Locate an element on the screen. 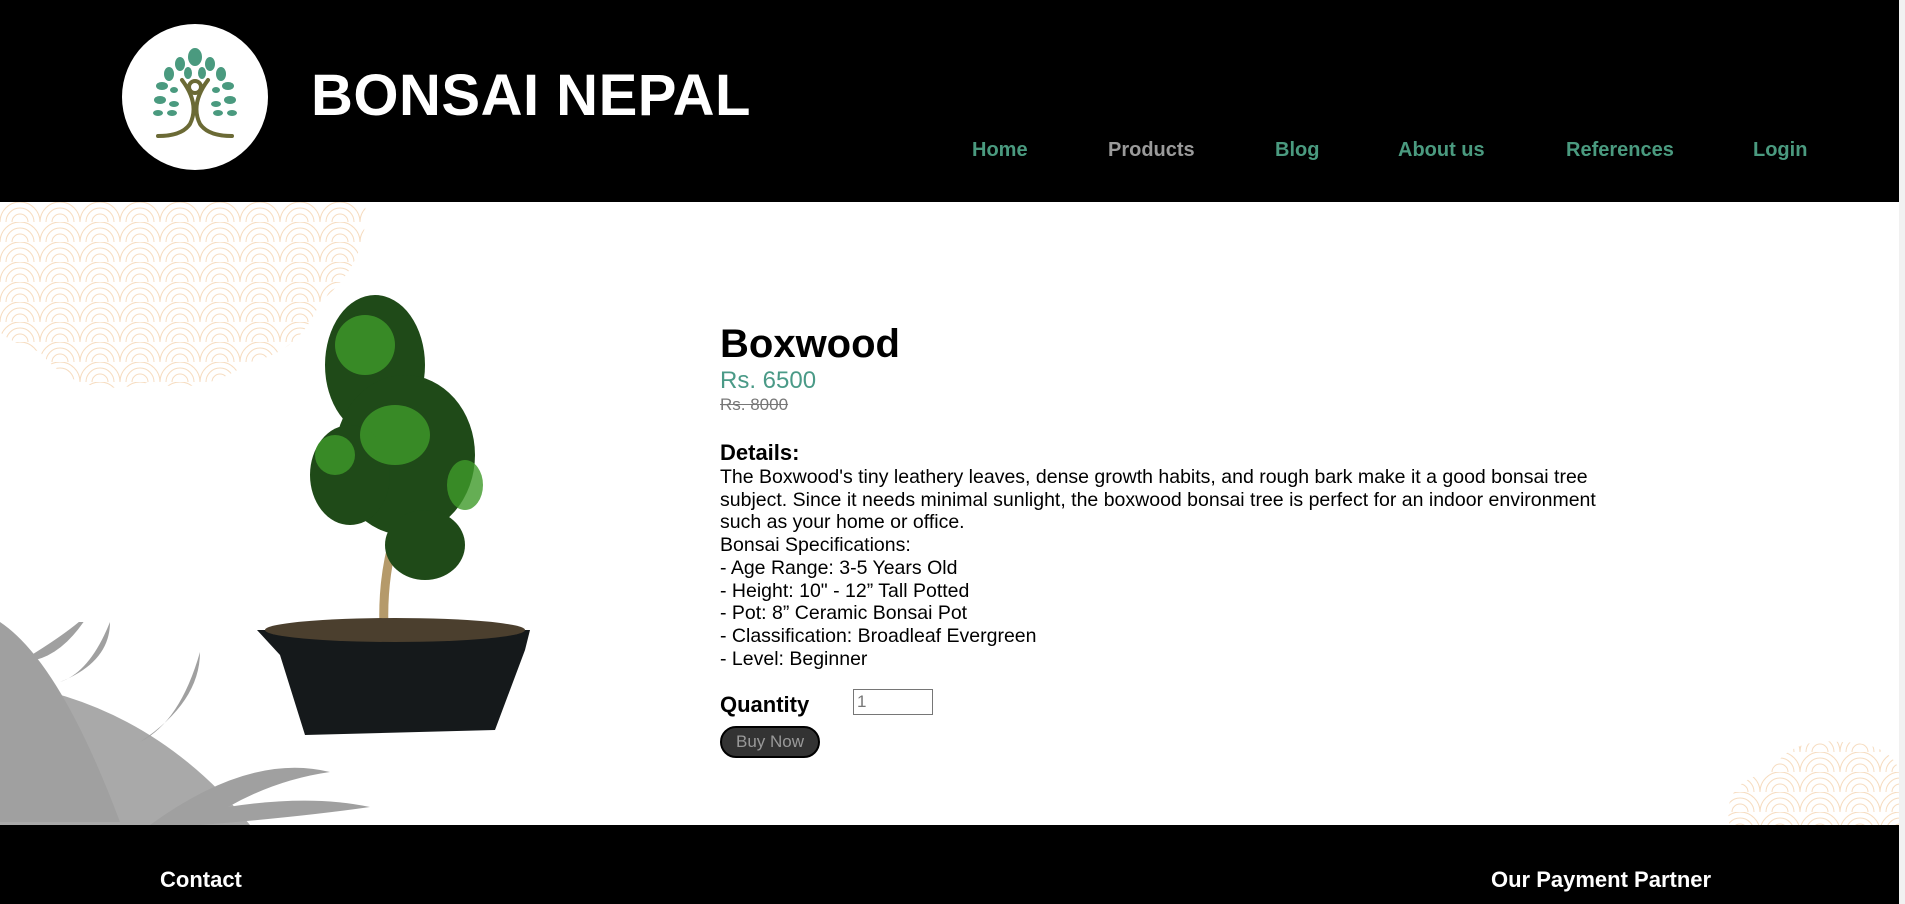  details-line: - Height: 10" - 12” Tall Potted is located at coordinates (845, 590).